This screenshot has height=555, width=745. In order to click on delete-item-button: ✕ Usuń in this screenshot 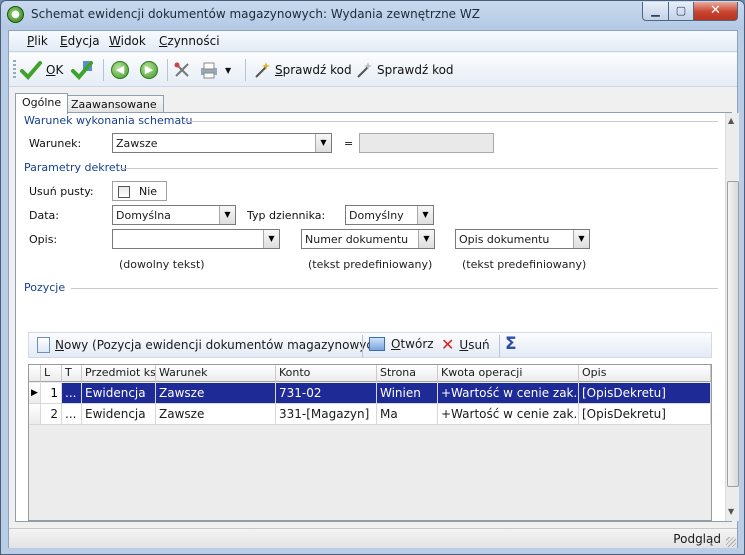, I will do `click(465, 344)`.